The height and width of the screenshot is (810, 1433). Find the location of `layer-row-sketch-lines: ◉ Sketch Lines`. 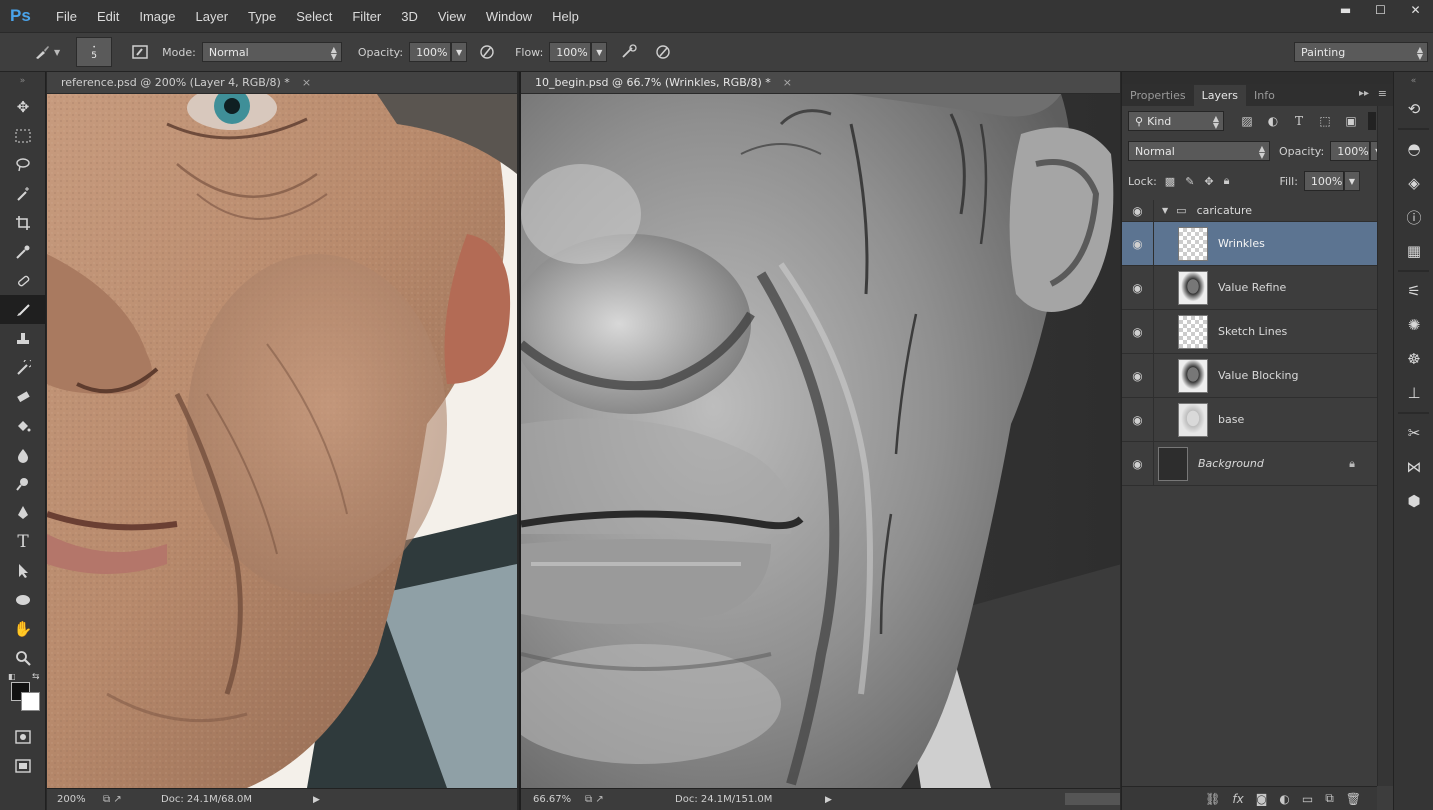

layer-row-sketch-lines: ◉ Sketch Lines is located at coordinates (1249, 332).